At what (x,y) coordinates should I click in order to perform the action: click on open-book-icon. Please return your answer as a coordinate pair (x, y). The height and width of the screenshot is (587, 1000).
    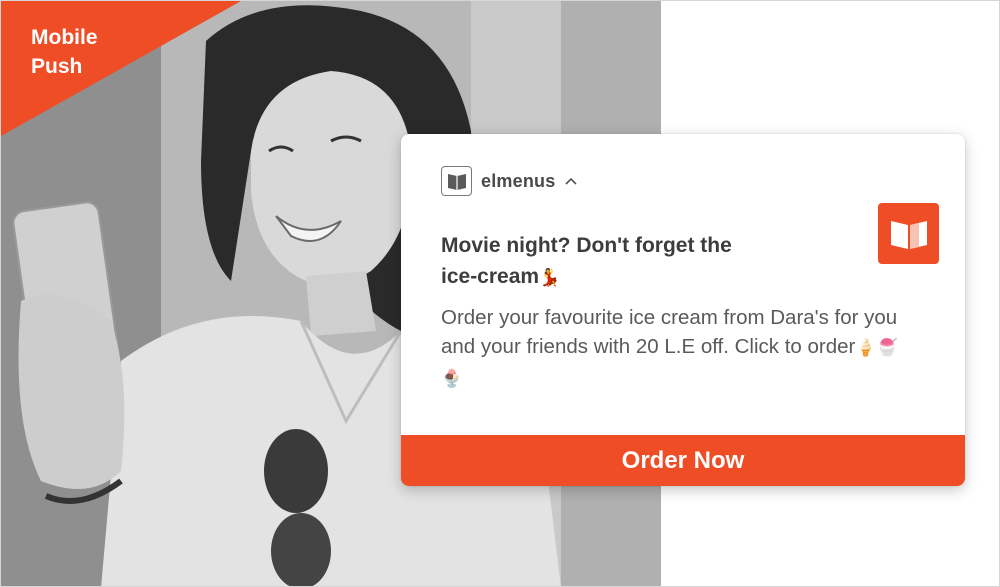
    Looking at the image, I should click on (908, 233).